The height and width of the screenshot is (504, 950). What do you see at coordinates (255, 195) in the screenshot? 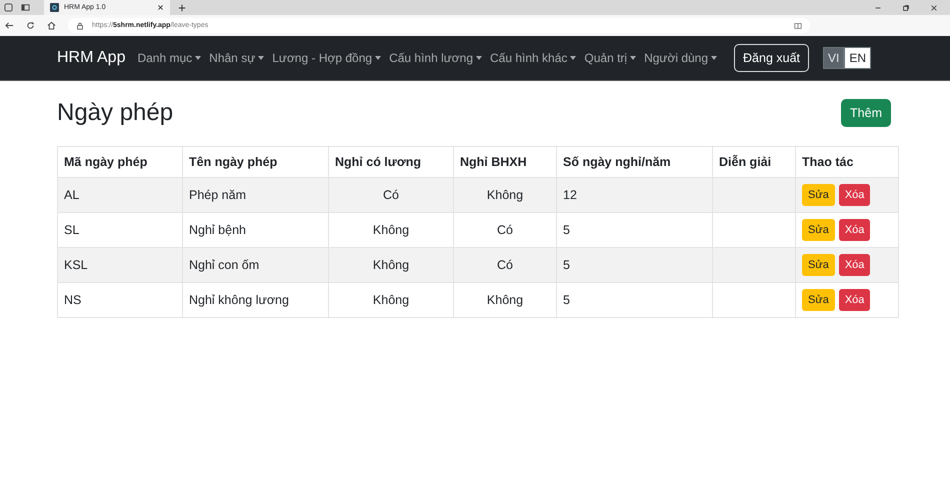
I see `table-cell: Phép năm` at bounding box center [255, 195].